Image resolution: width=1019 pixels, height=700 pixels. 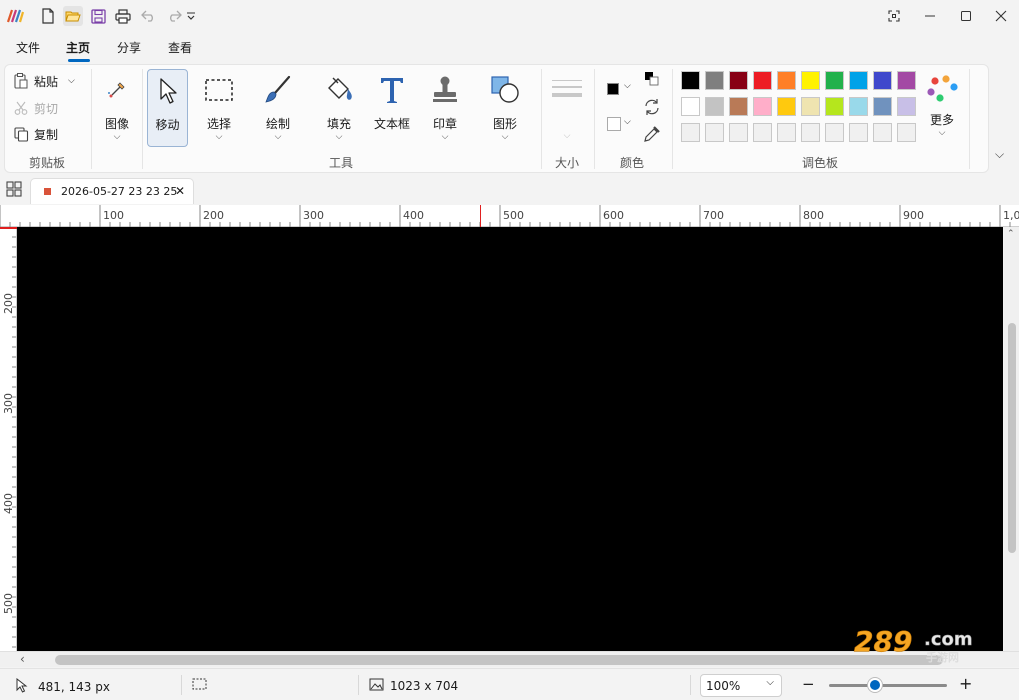 What do you see at coordinates (14, 189) in the screenshot?
I see `grid-view-icon` at bounding box center [14, 189].